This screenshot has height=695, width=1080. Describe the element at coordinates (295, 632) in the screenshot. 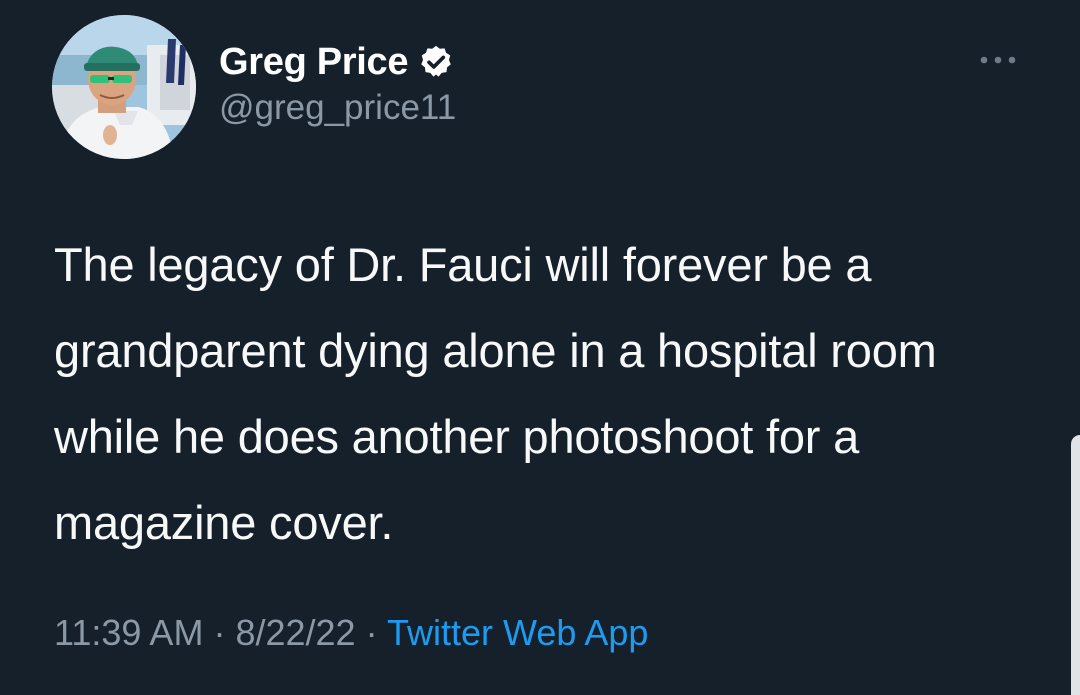

I see `tweet-date: 8/22/22` at that location.